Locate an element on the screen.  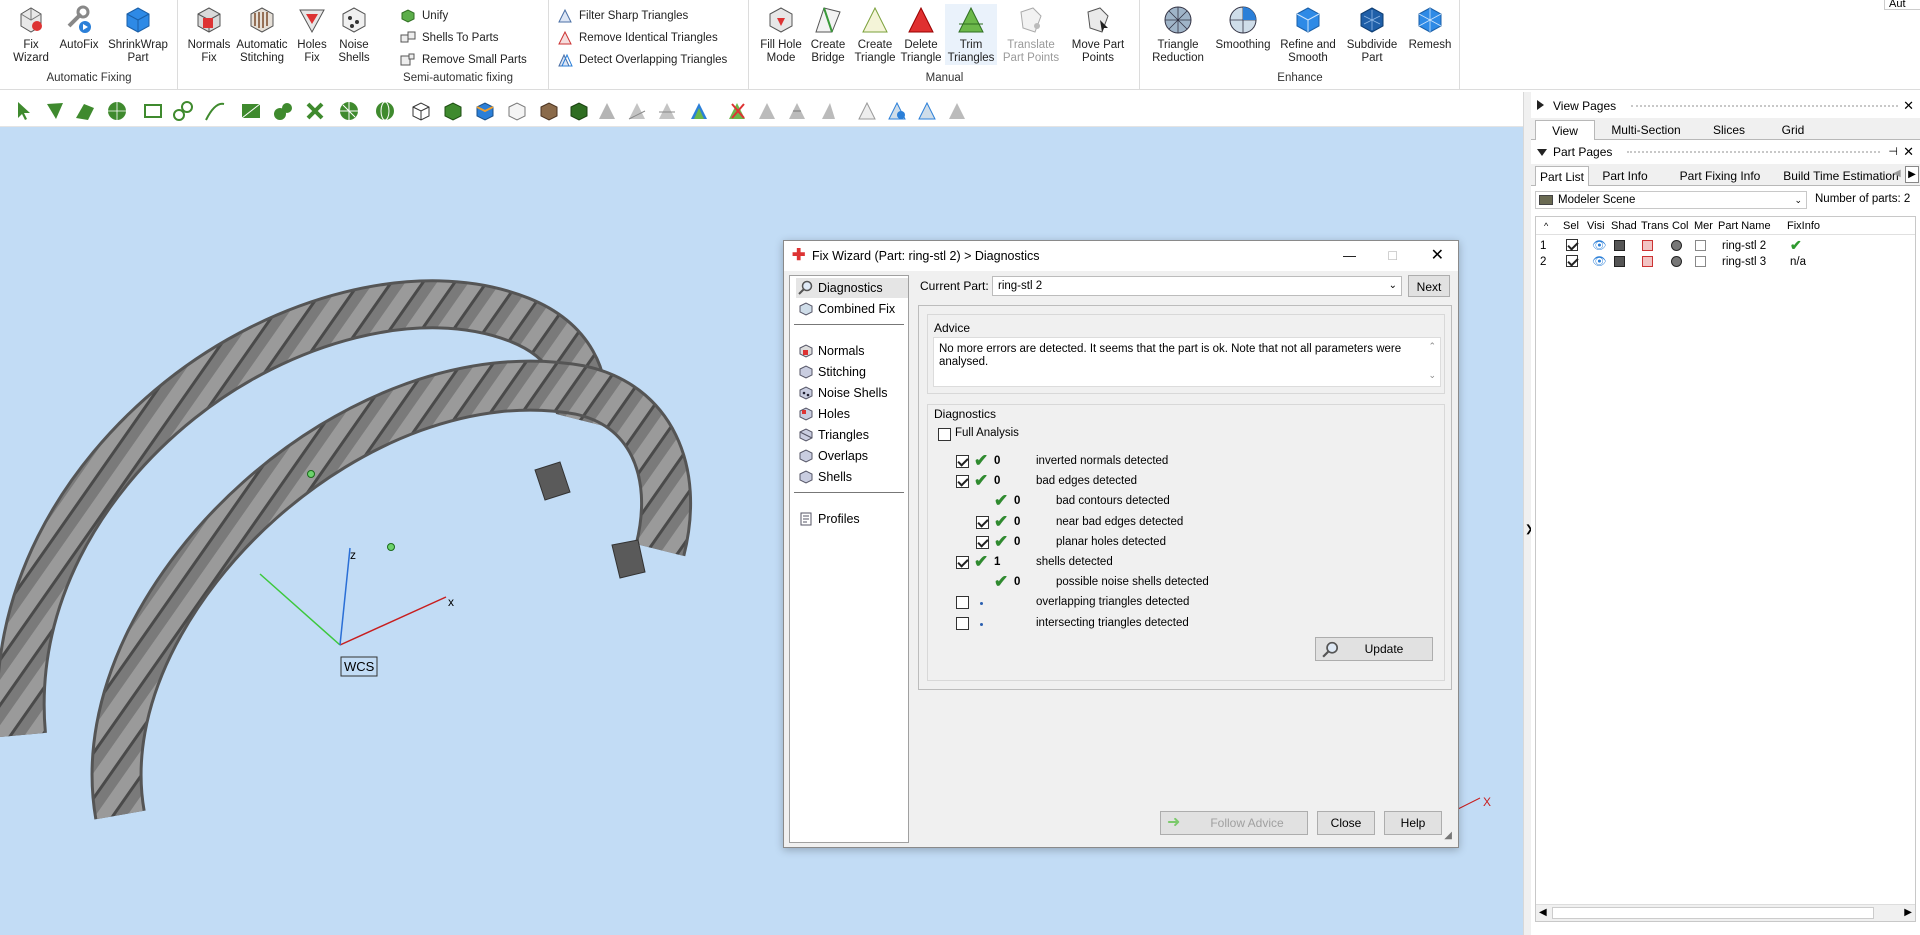
create-bridge-button: Create Bridge is located at coordinates (828, 34).